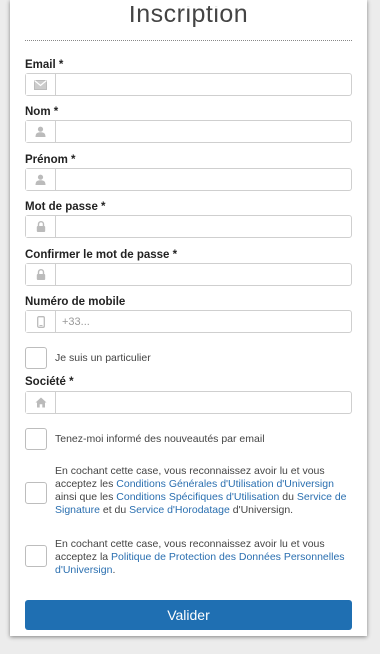 The width and height of the screenshot is (380, 654). I want to click on mobile-field-wrapper, so click(188, 321).